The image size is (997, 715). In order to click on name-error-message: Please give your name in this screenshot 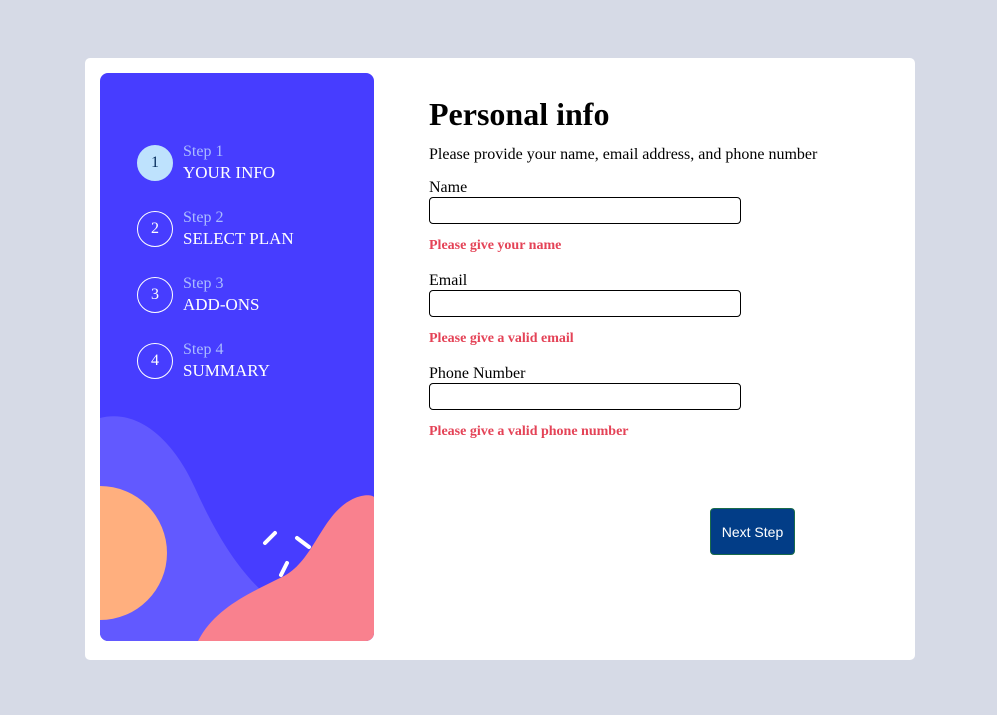, I will do `click(495, 245)`.